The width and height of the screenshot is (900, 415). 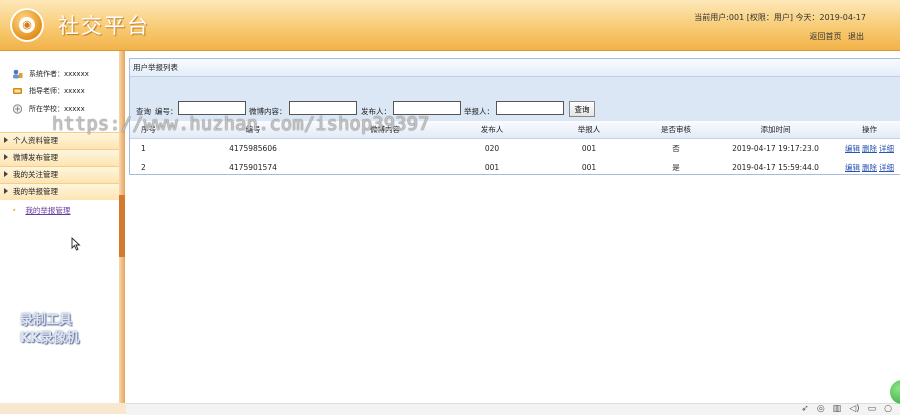 I want to click on green-badge-icon, so click(x=895, y=392).